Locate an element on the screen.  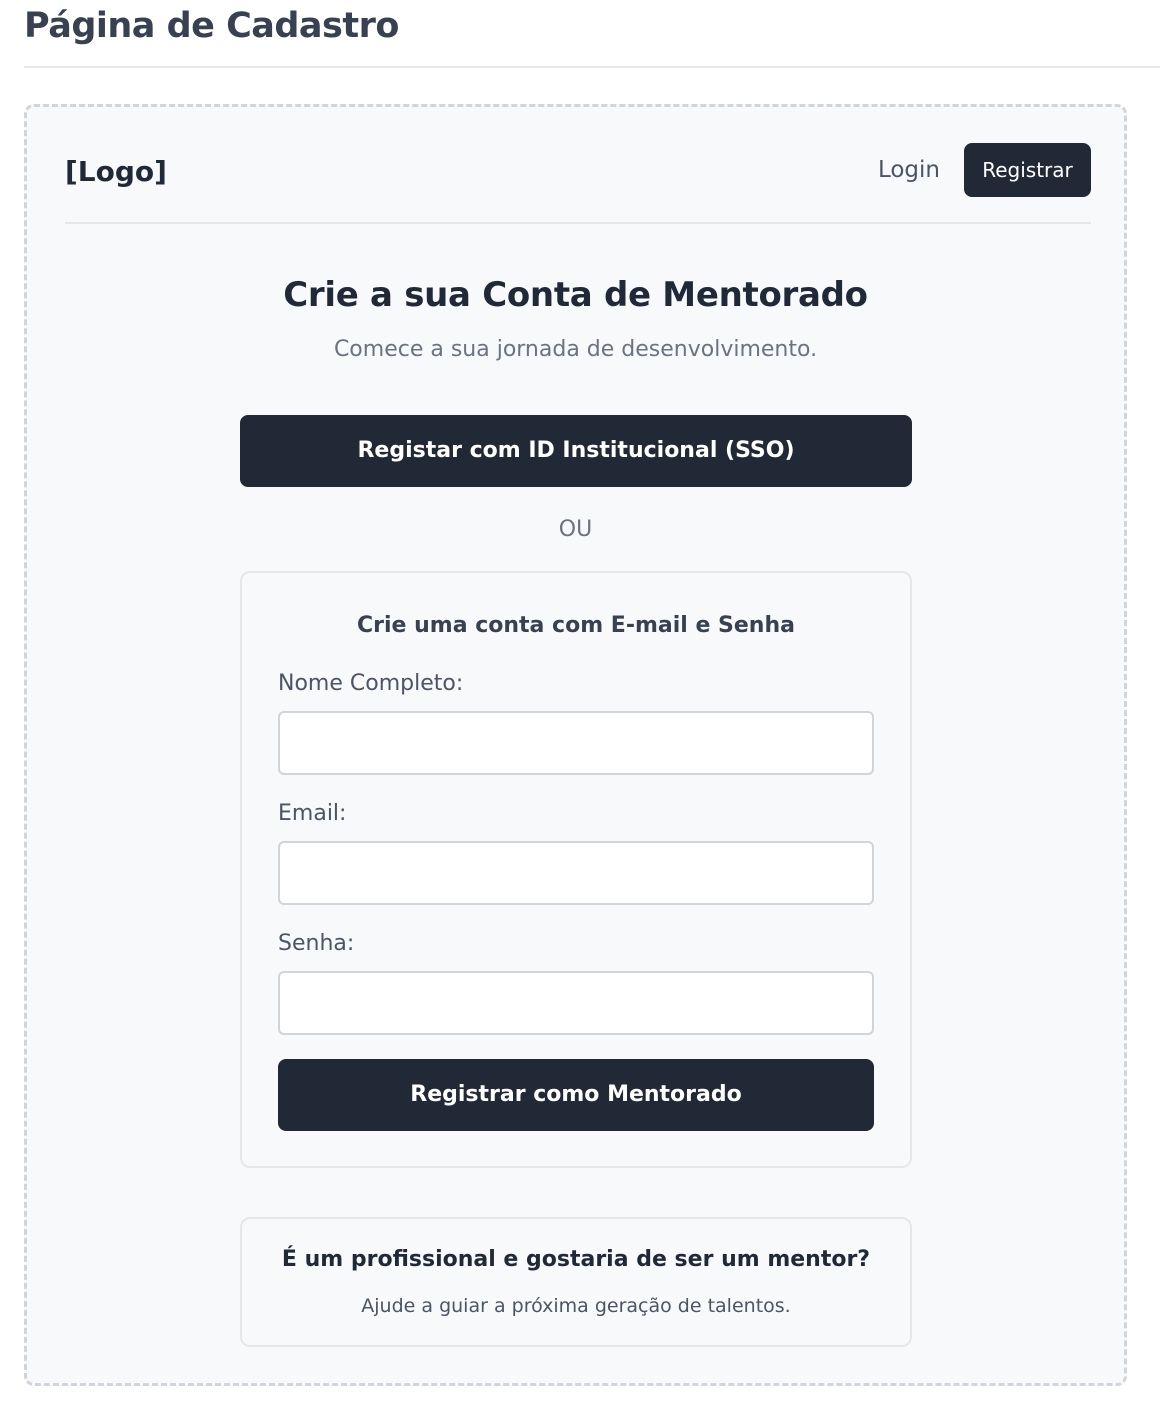
nav-register-button: Registrar is located at coordinates (1027, 170).